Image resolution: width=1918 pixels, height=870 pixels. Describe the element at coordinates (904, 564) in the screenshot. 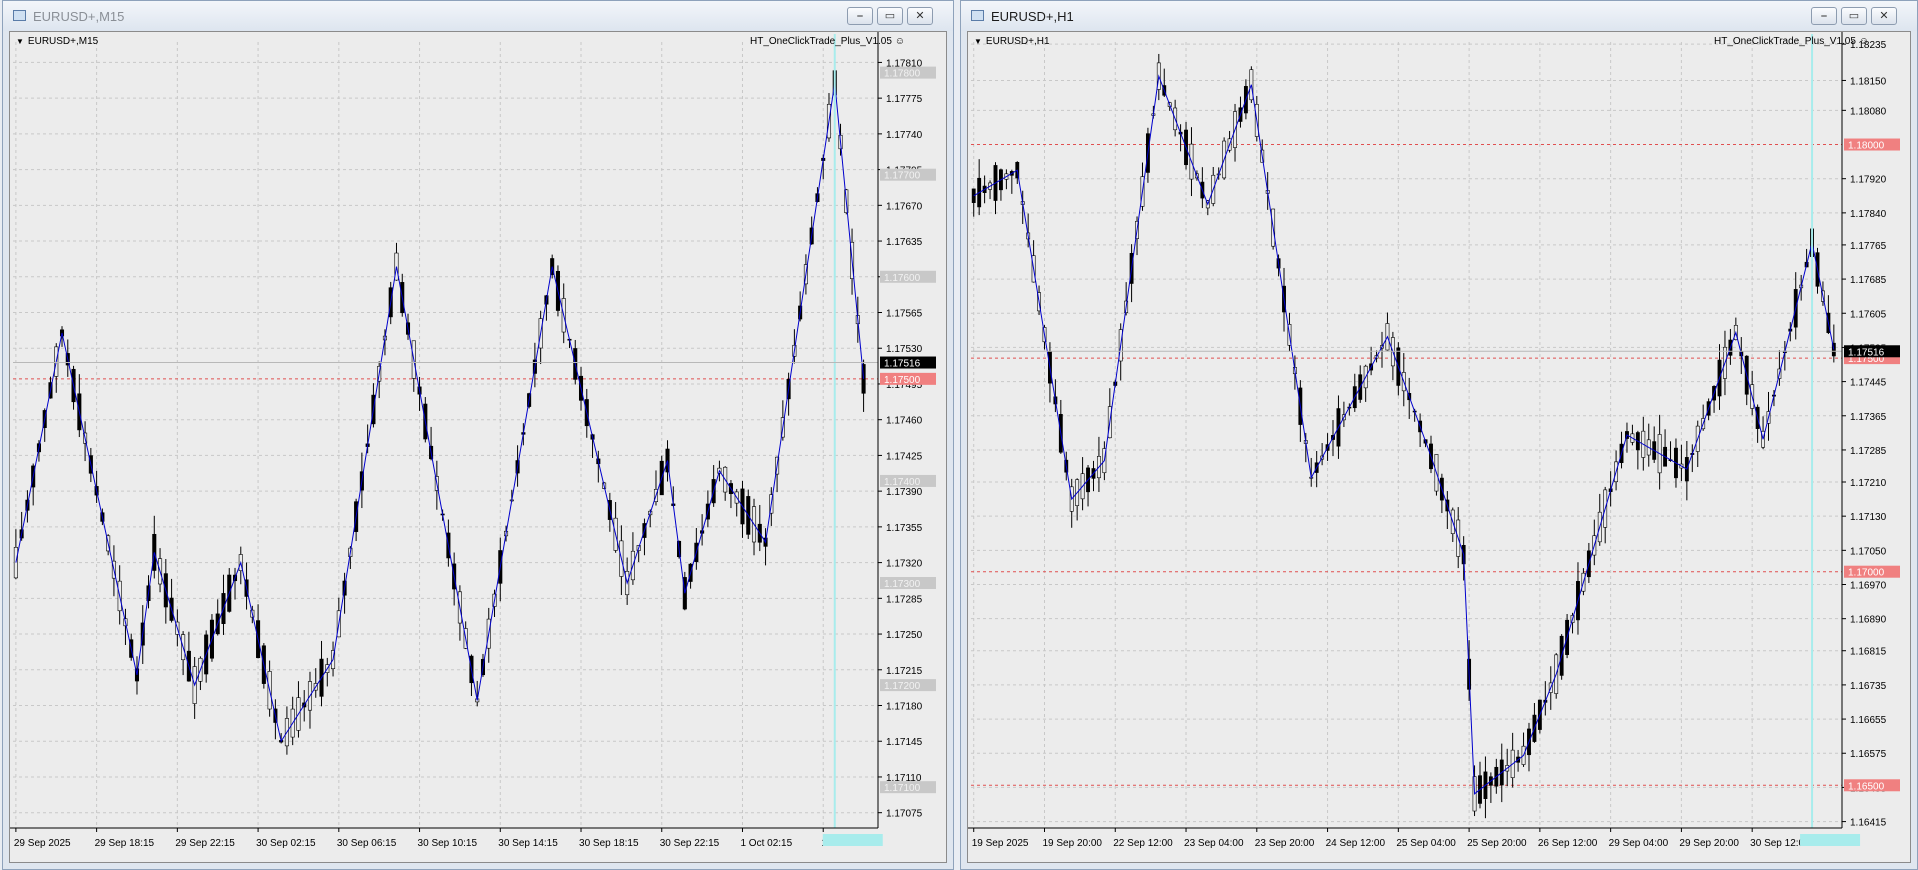

I see `y-tick-label: 1.17320` at that location.